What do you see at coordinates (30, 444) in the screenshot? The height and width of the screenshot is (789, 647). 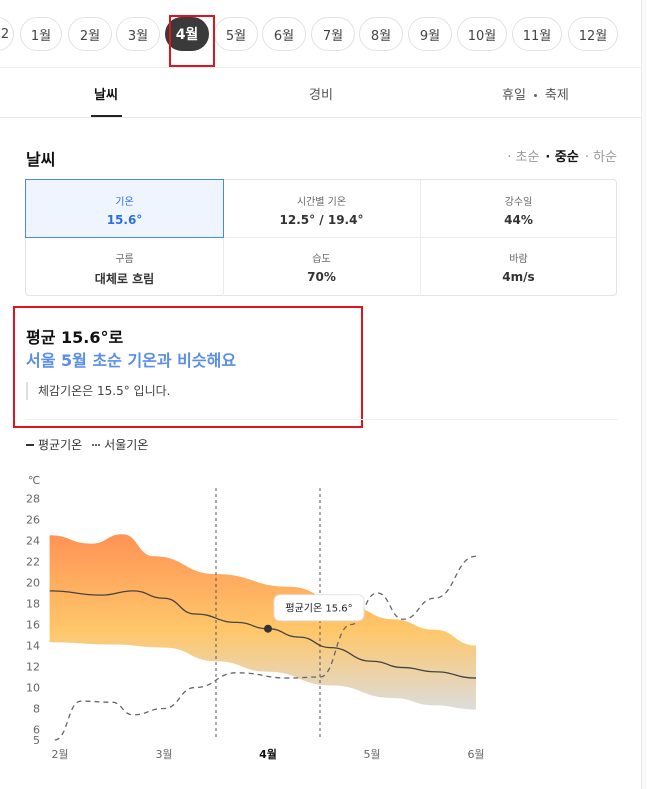 I see `solid-line-icon` at bounding box center [30, 444].